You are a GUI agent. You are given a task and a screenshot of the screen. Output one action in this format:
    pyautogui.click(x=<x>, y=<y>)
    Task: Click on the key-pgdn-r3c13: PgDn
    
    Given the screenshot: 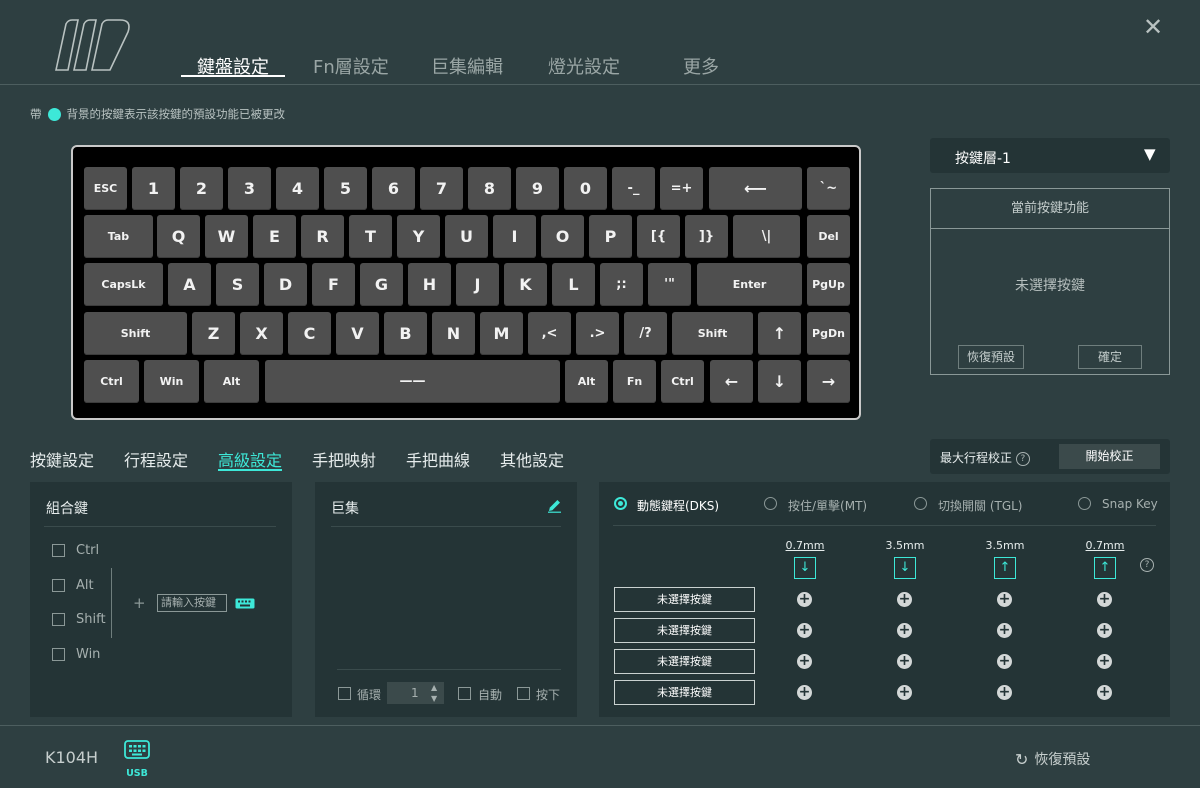 What is the action you would take?
    pyautogui.click(x=828, y=333)
    